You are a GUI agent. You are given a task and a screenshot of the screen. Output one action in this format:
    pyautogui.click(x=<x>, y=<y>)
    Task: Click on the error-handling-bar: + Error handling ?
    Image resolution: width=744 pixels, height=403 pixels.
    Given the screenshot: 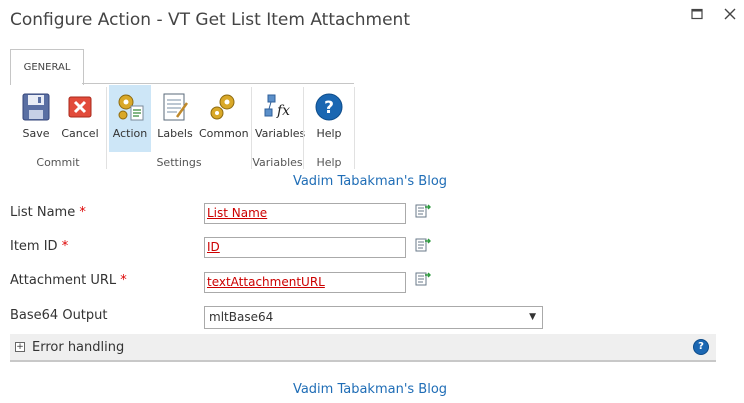 What is the action you would take?
    pyautogui.click(x=363, y=348)
    